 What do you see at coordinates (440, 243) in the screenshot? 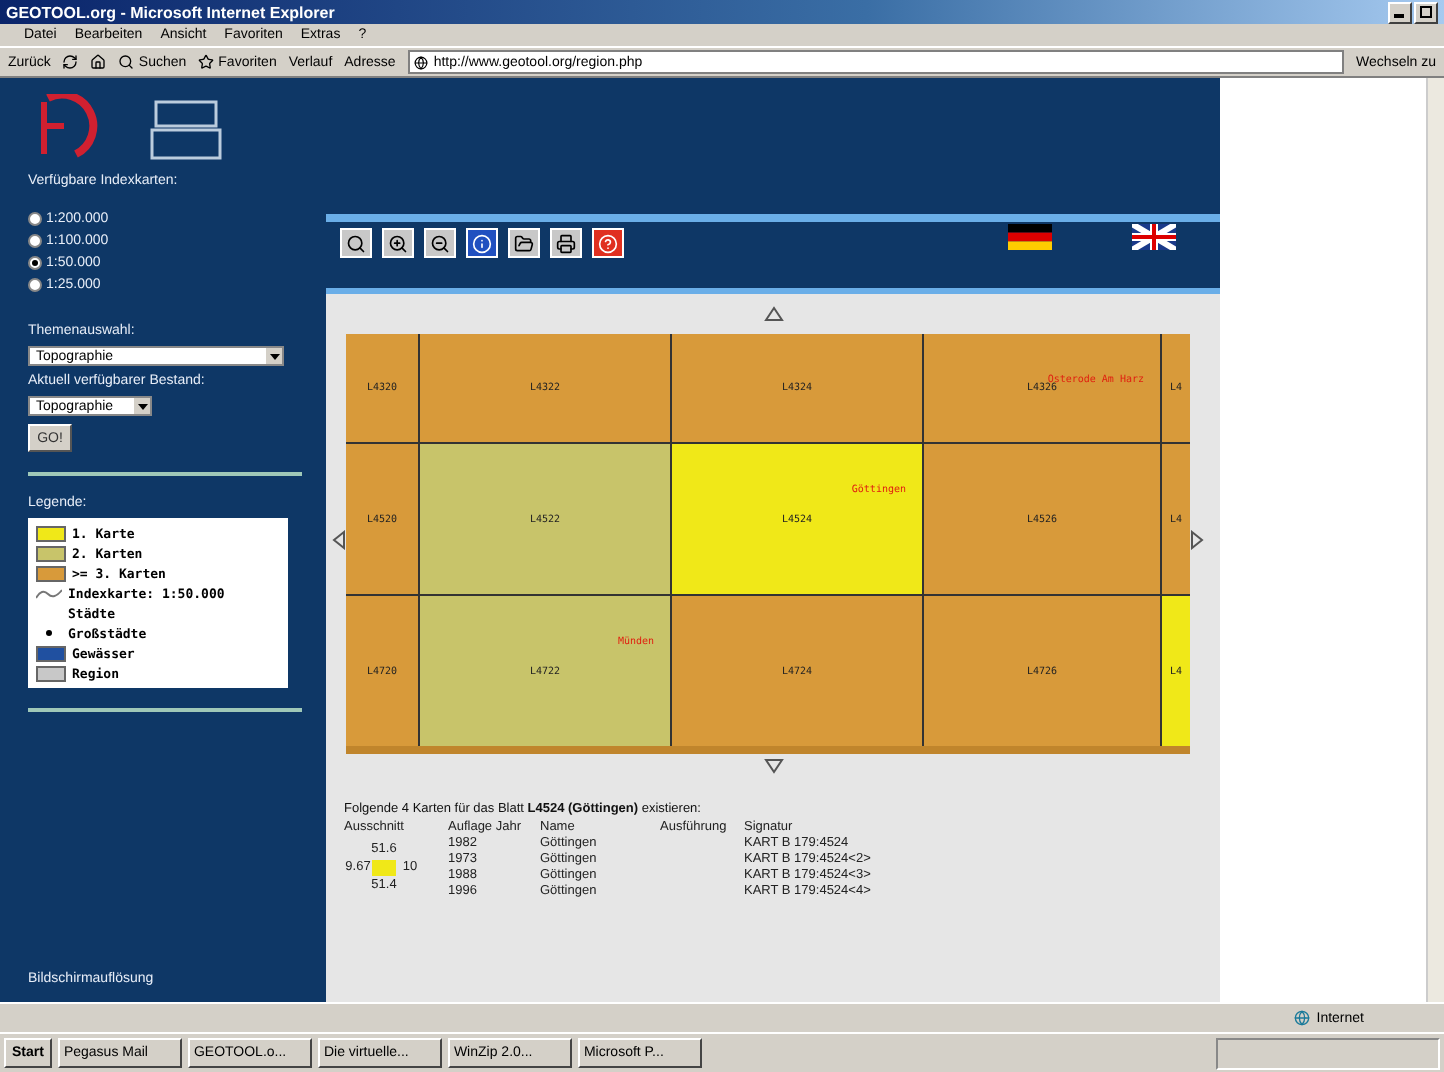
I see `zoom-out-button` at bounding box center [440, 243].